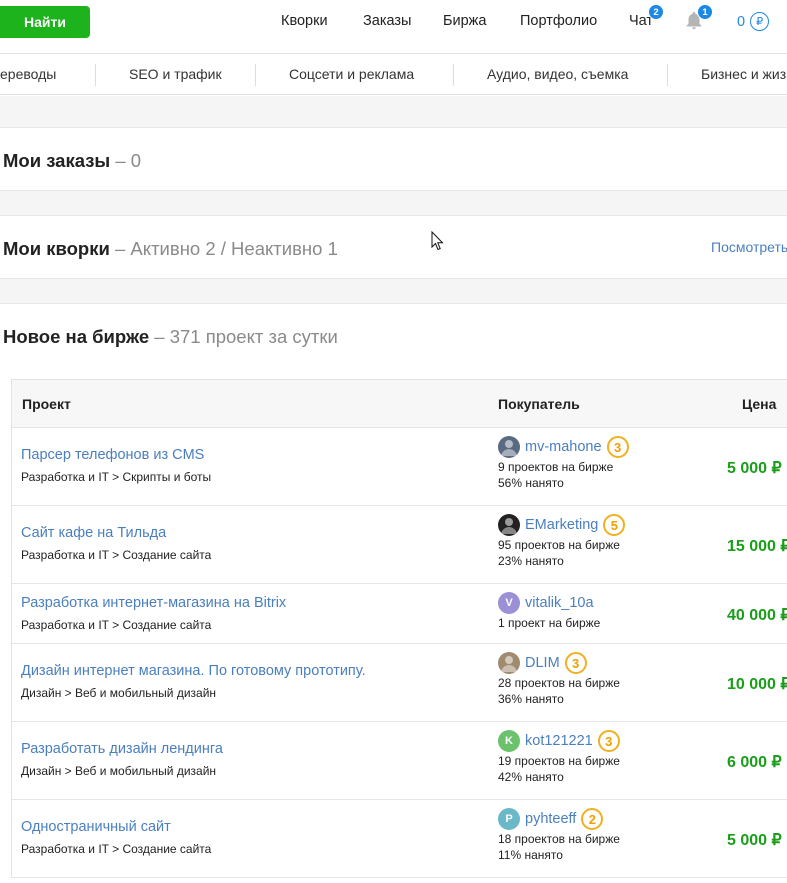 The width and height of the screenshot is (787, 883). Describe the element at coordinates (464, 21) in the screenshot. I see `nav-exchange: Биржа` at that location.